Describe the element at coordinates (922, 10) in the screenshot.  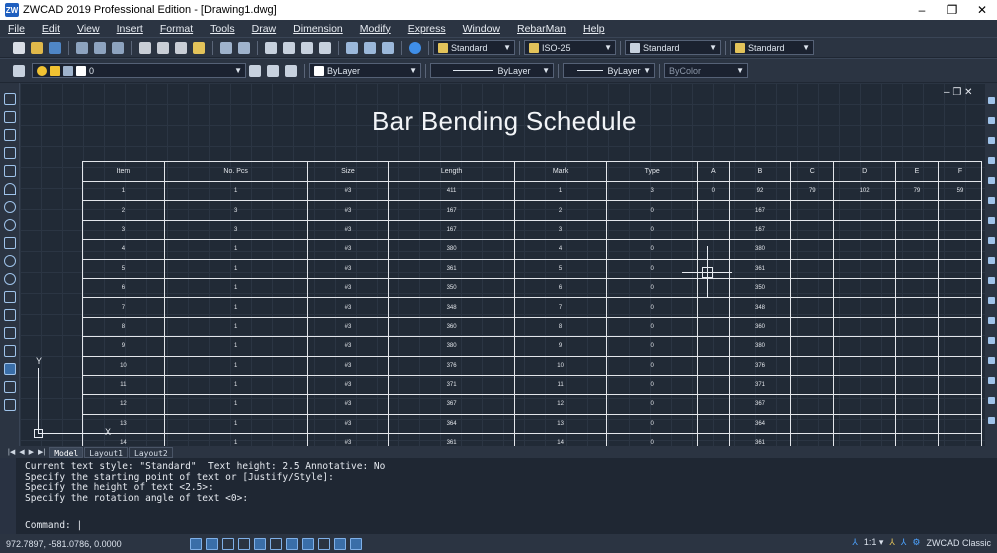
I see `minimize-button: –` at that location.